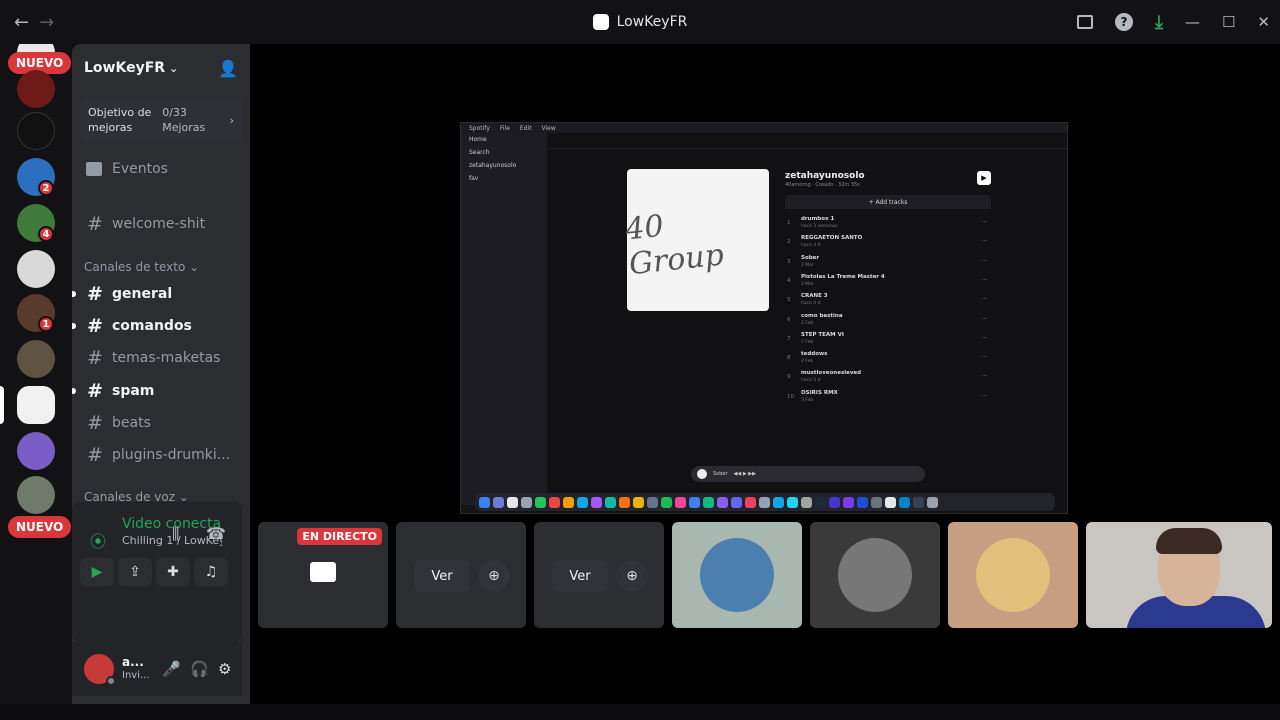 This screenshot has height=720, width=1280. I want to click on player-track: Sober, so click(720, 474).